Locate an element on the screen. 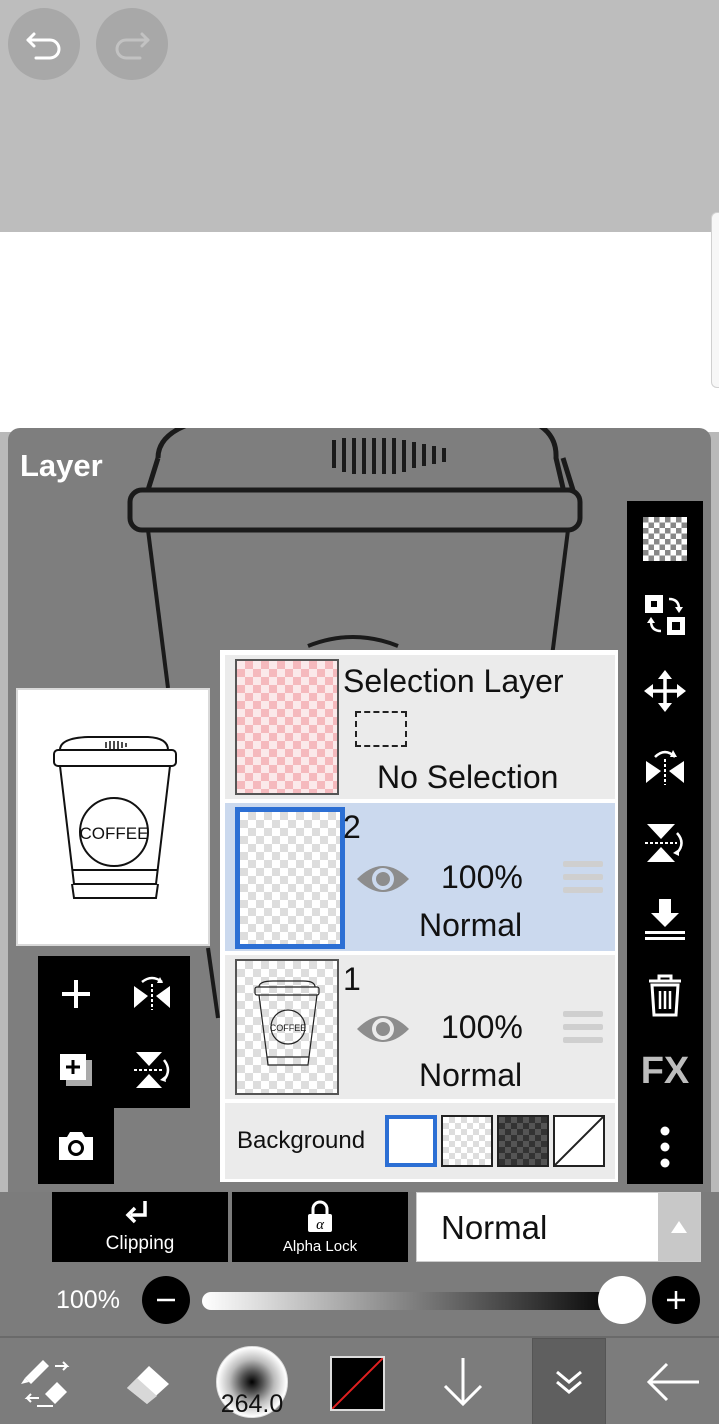 The width and height of the screenshot is (719, 1424). swap-layer-button is located at coordinates (665, 615).